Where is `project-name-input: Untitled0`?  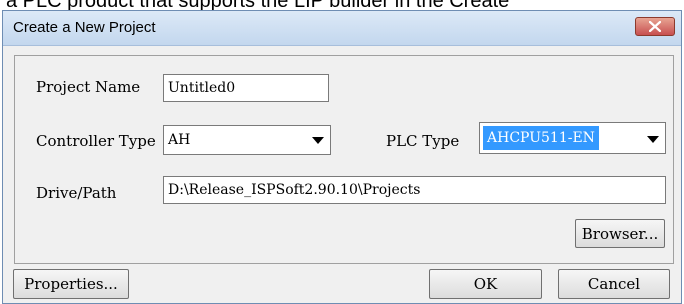
project-name-input: Untitled0 is located at coordinates (246, 88).